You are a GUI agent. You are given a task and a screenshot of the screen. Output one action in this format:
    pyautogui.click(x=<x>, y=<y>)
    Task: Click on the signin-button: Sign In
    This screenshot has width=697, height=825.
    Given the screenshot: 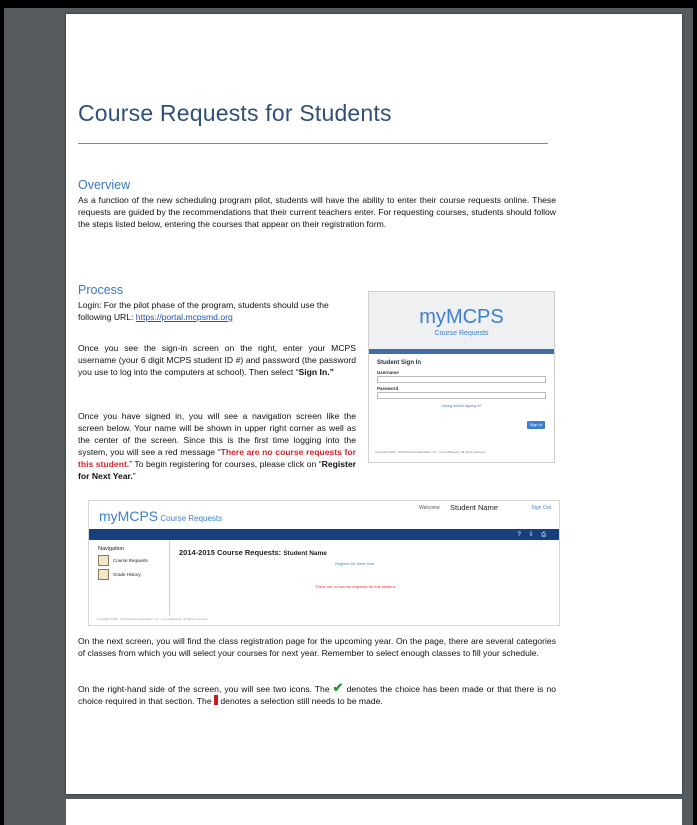 What is the action you would take?
    pyautogui.click(x=536, y=425)
    